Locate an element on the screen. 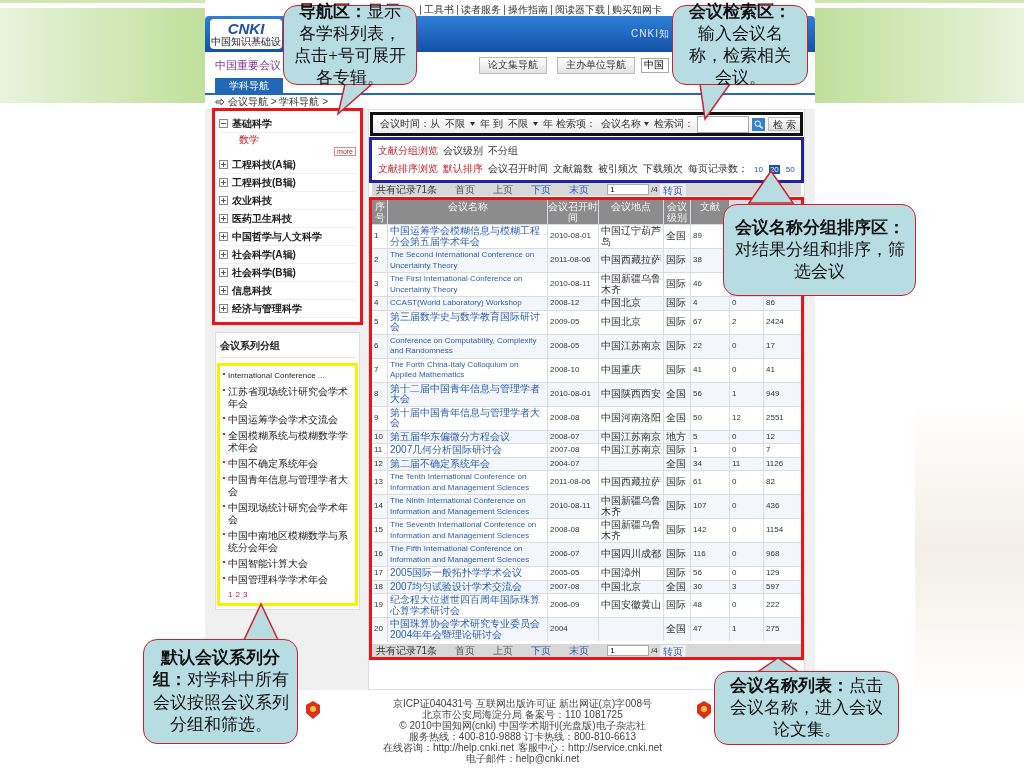 The height and width of the screenshot is (768, 1024). subject-link: 信息科技 is located at coordinates (252, 290).